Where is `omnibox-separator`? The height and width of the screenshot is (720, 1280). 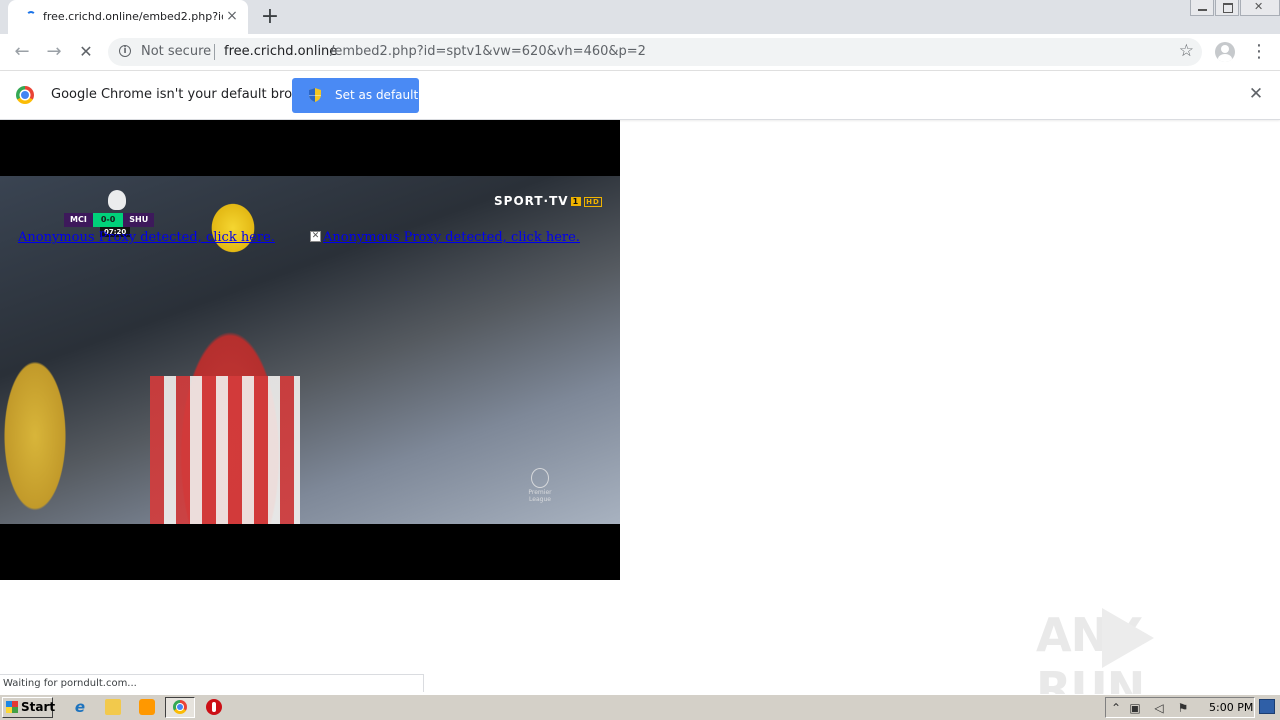 omnibox-separator is located at coordinates (214, 52).